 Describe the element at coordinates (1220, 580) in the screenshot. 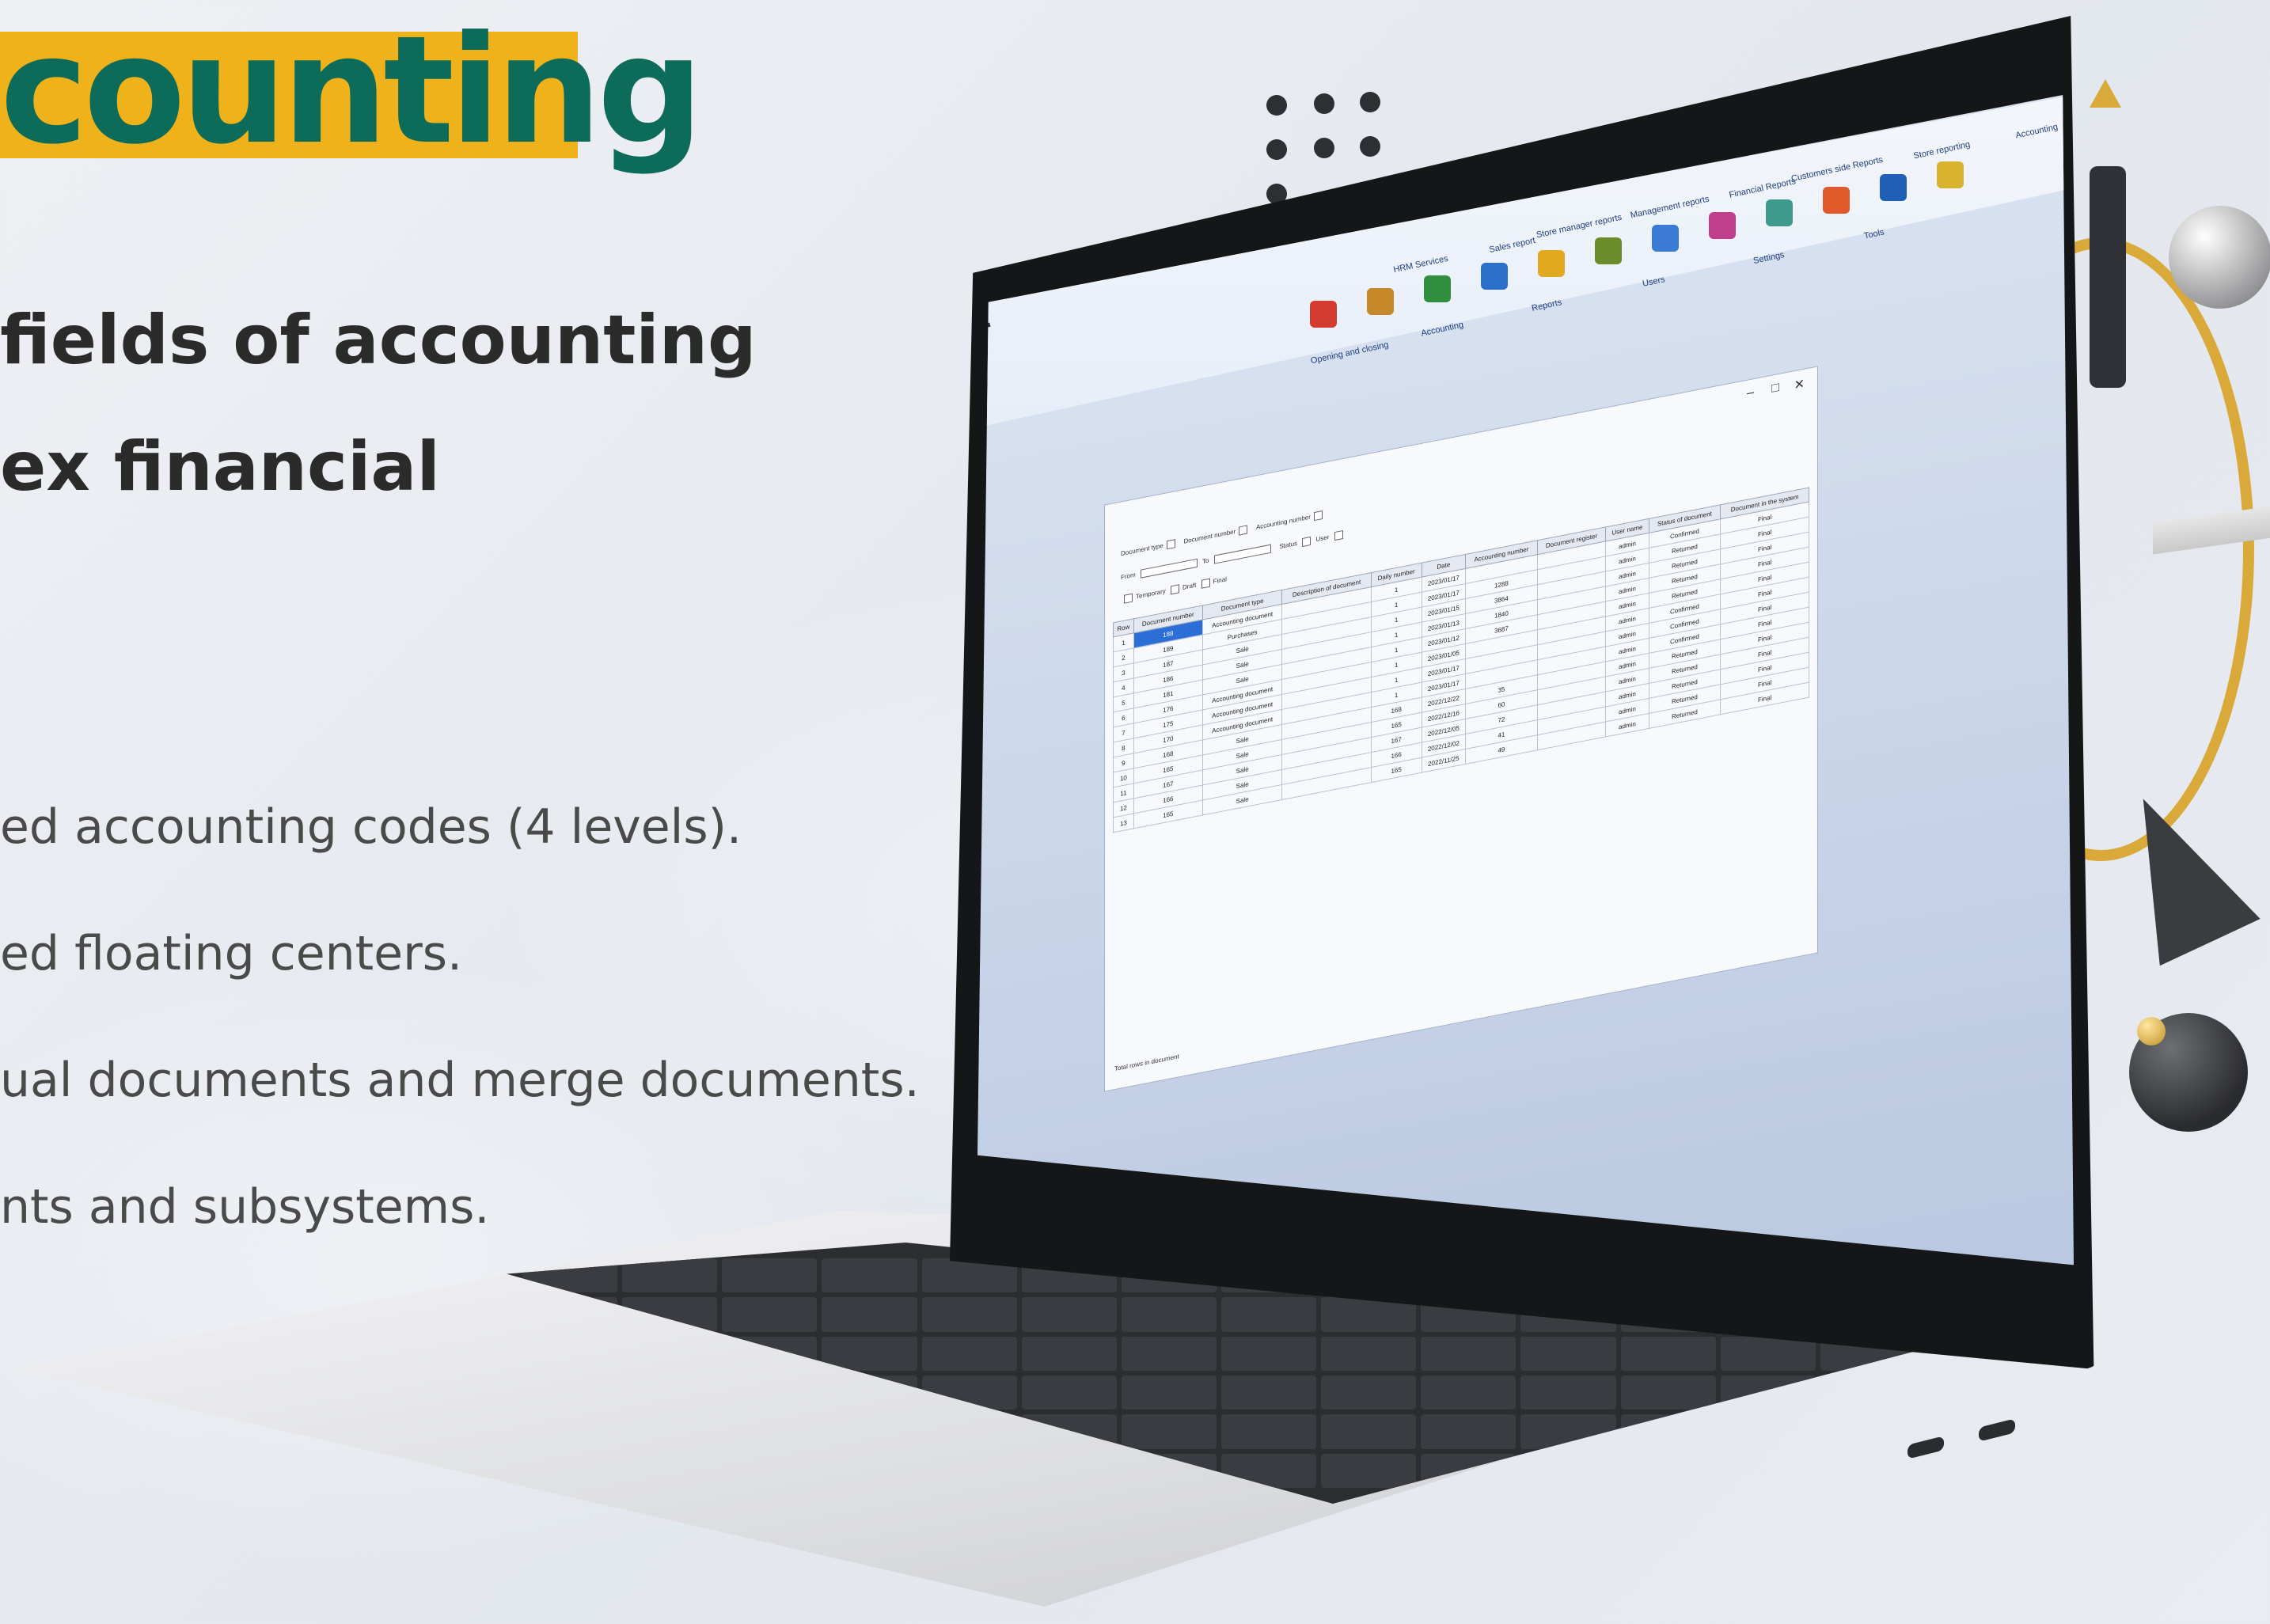

I see `final-label: Final` at that location.